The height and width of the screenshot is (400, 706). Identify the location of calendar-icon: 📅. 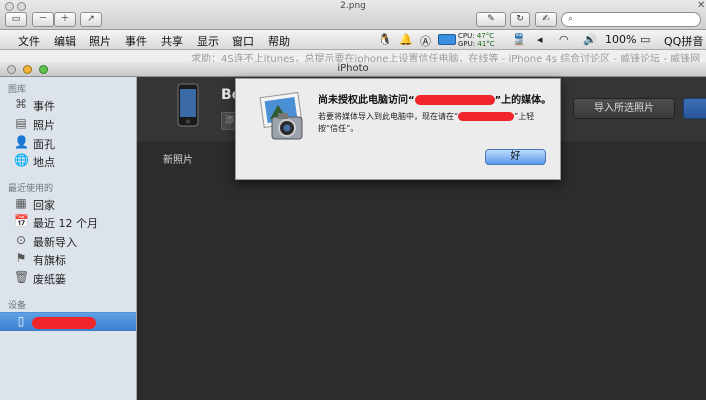
(21, 221).